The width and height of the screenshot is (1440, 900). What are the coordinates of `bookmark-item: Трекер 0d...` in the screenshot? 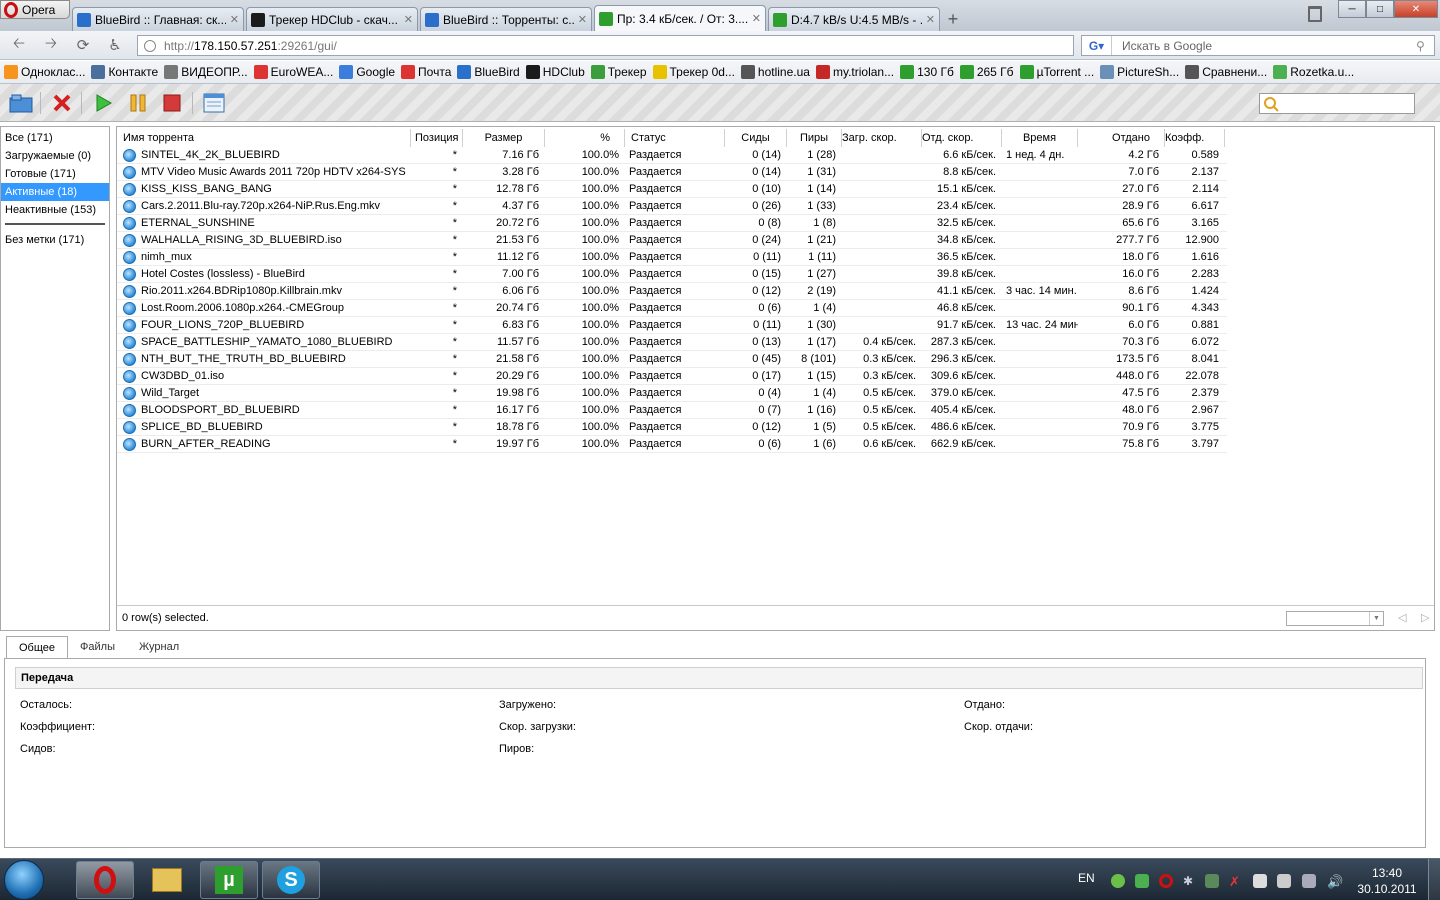 It's located at (693, 72).